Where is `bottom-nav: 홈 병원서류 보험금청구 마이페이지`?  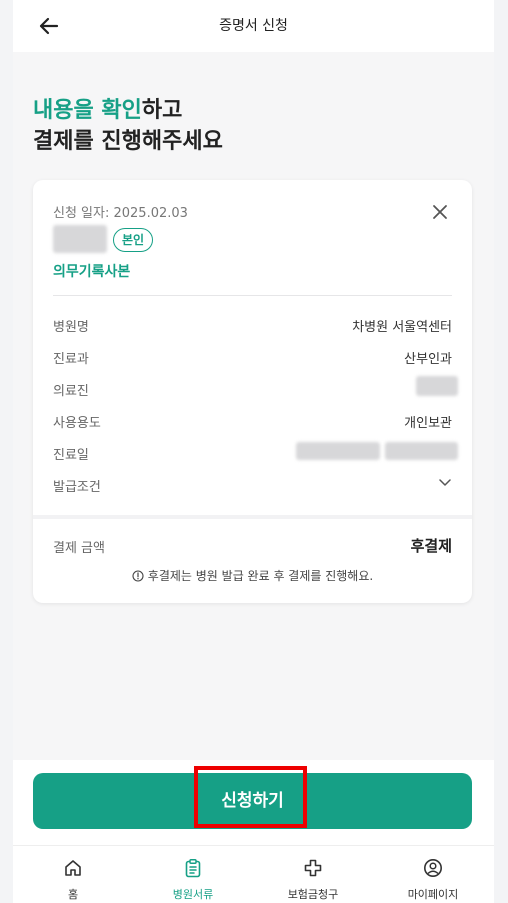 bottom-nav: 홈 병원서류 보험금청구 마이페이지 is located at coordinates (253, 874).